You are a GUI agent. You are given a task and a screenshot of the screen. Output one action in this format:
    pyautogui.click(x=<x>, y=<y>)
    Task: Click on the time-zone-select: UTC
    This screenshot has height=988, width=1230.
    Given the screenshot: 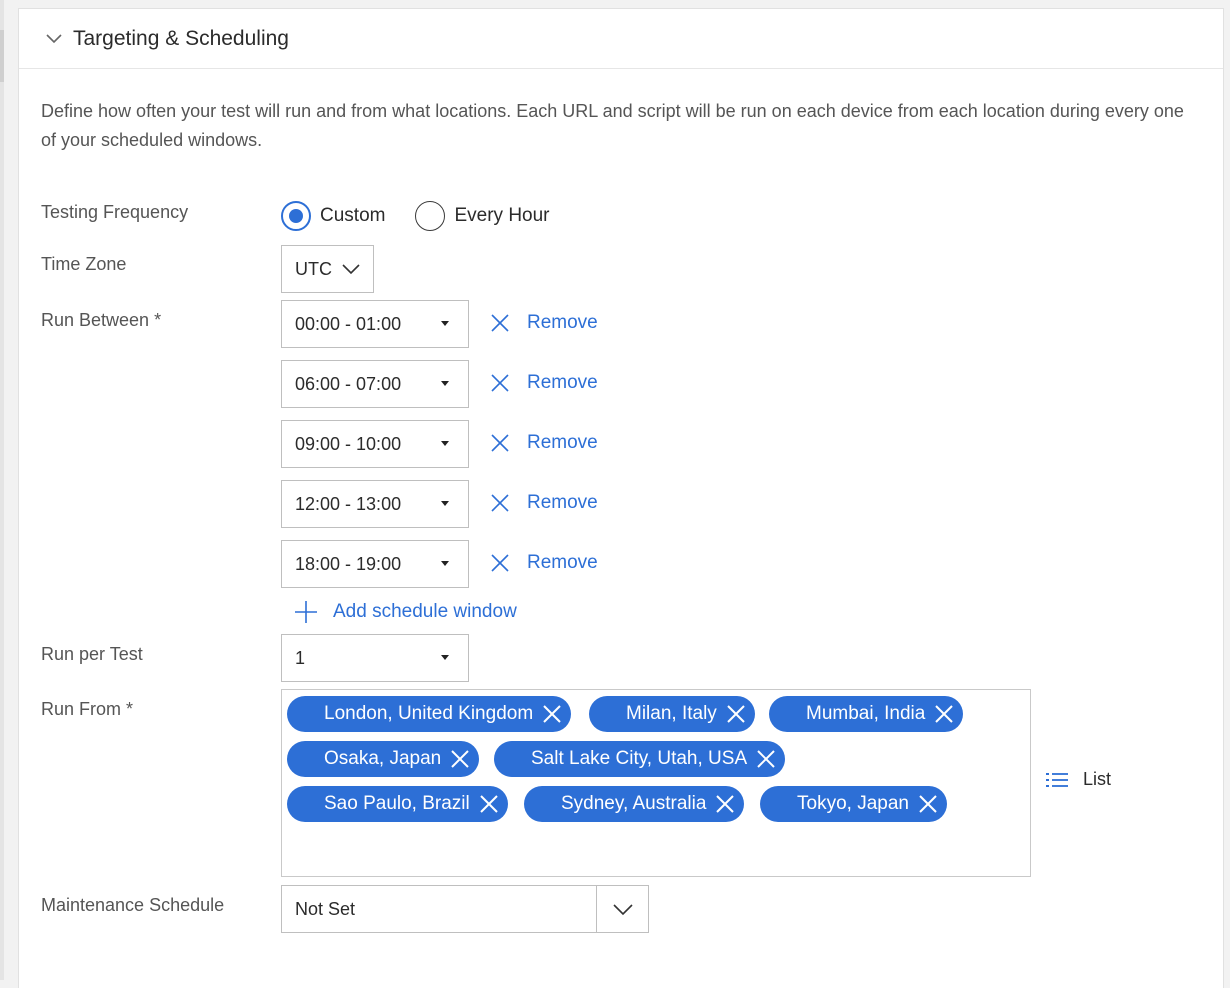 What is the action you would take?
    pyautogui.click(x=327, y=269)
    